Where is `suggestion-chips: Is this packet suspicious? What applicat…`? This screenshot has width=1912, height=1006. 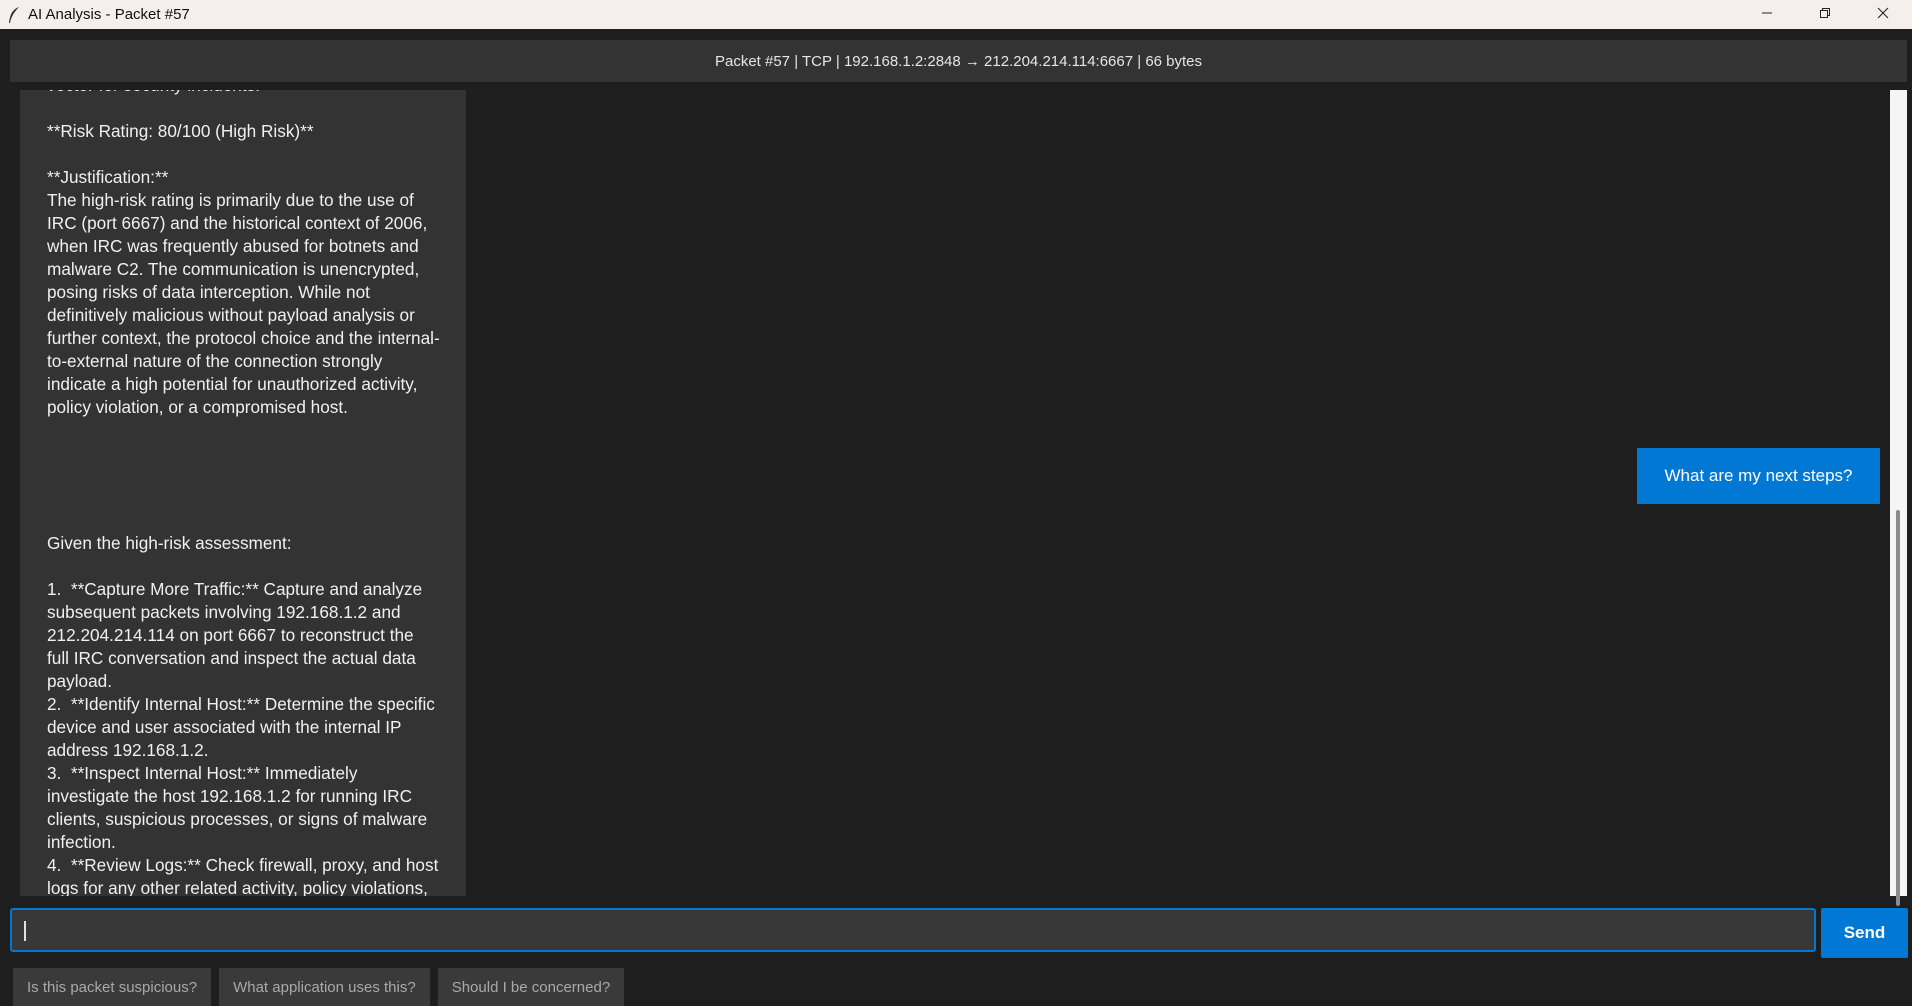
suggestion-chips: Is this packet suspicious? What applicat… is located at coordinates (319, 987).